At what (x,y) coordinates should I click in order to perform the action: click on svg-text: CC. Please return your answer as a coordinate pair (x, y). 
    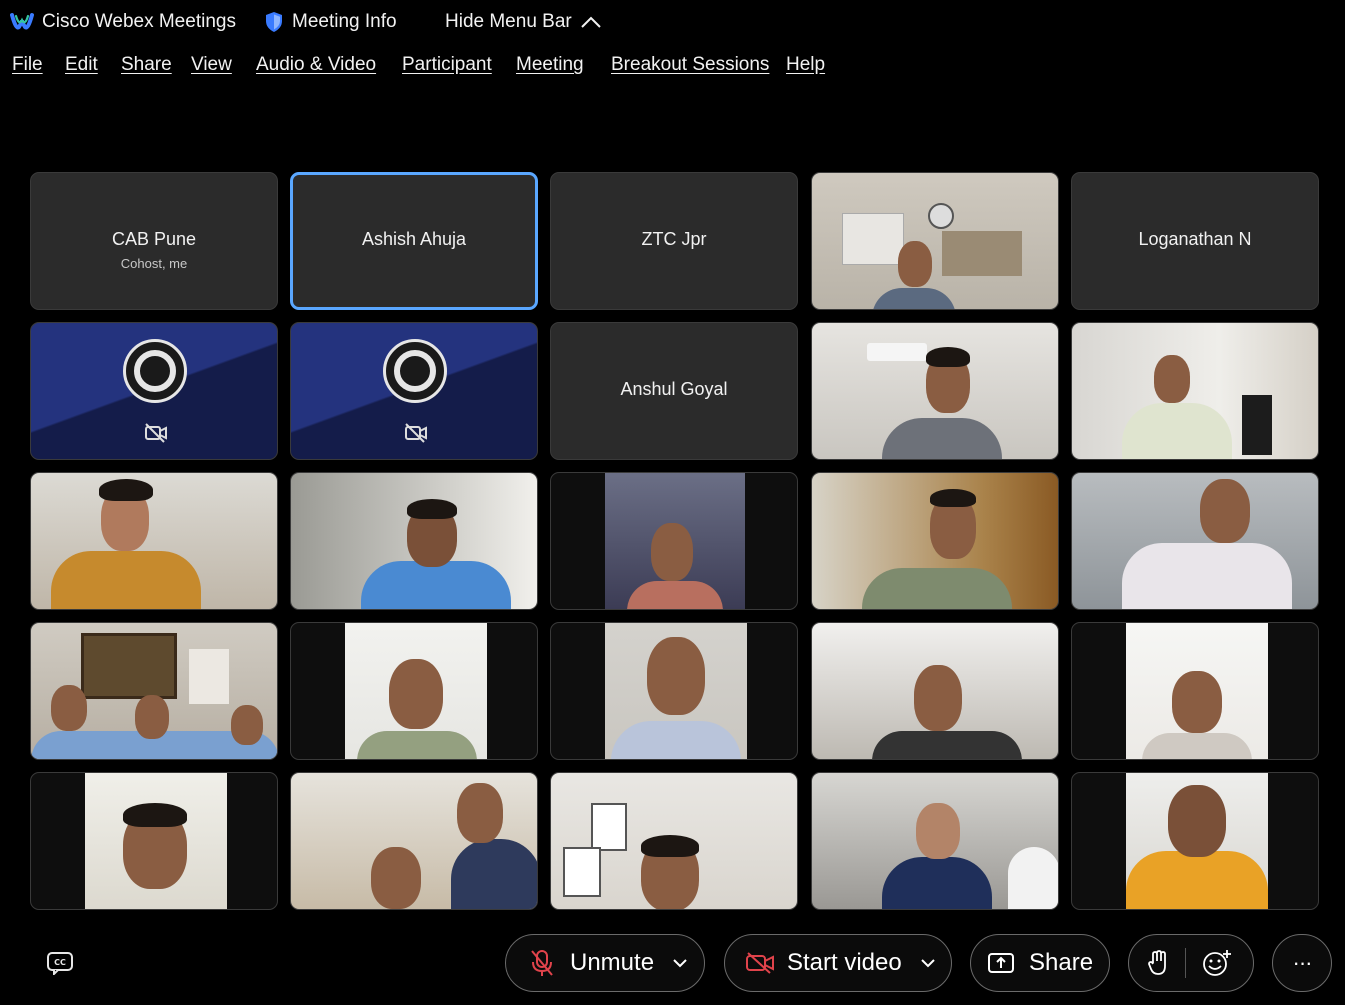
    Looking at the image, I should click on (60, 962).